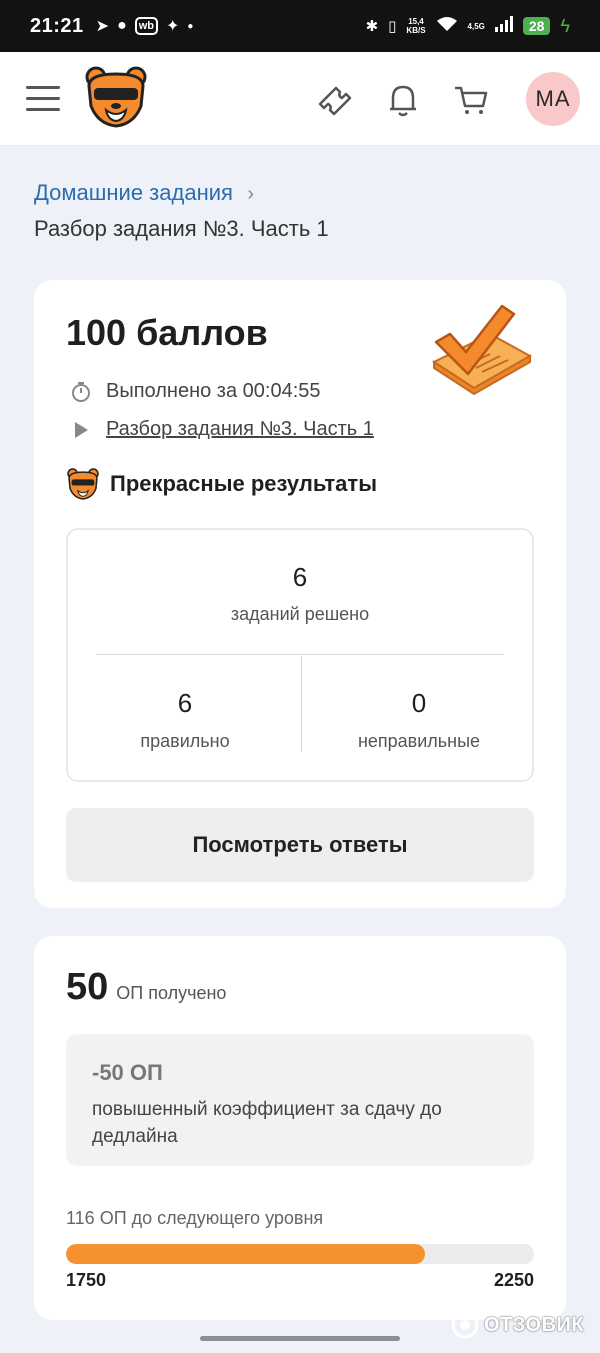  I want to click on notification-icons: ➤ ● wb ✦ ●, so click(144, 26).